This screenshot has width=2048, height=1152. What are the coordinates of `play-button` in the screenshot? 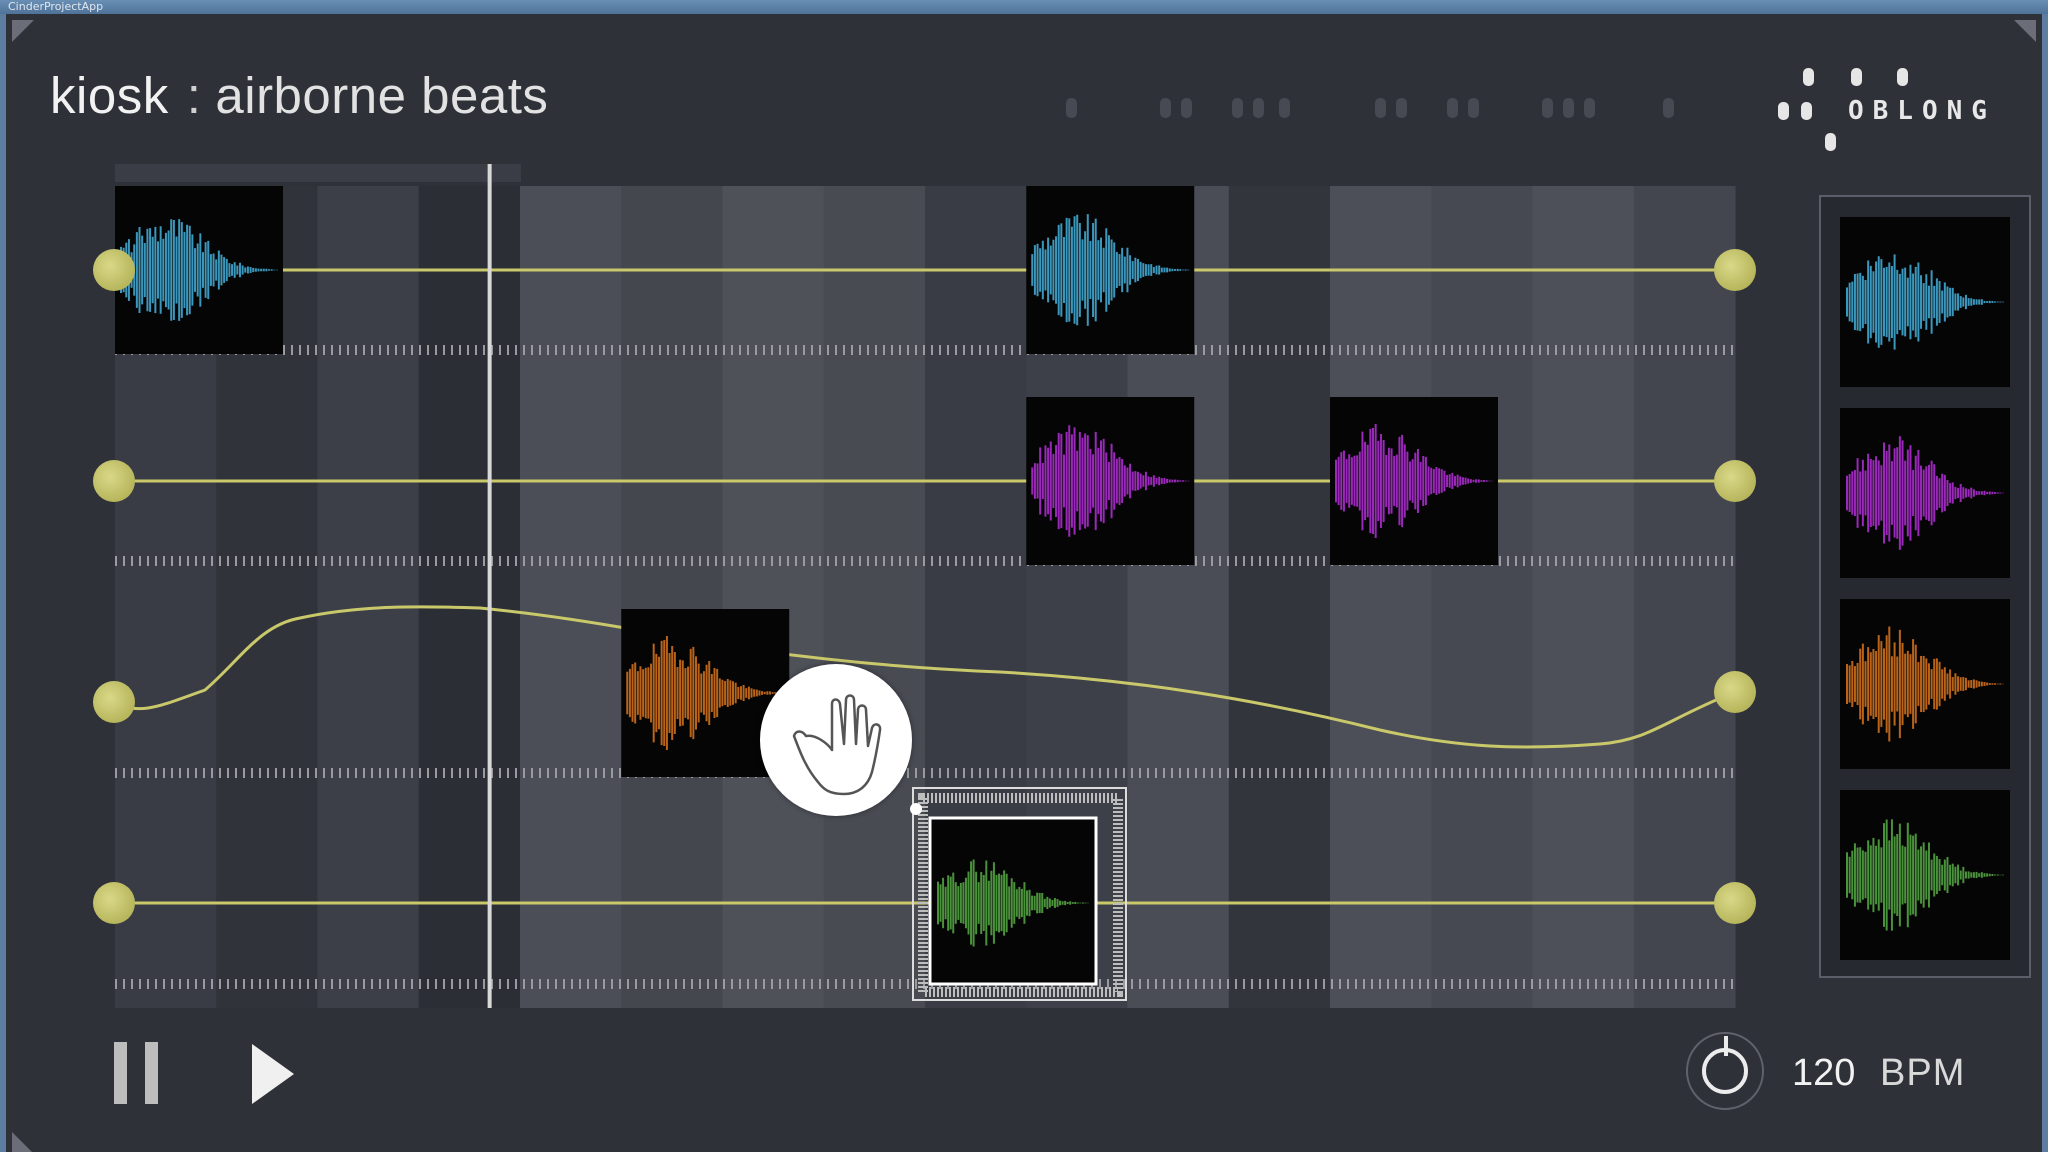 It's located at (273, 1074).